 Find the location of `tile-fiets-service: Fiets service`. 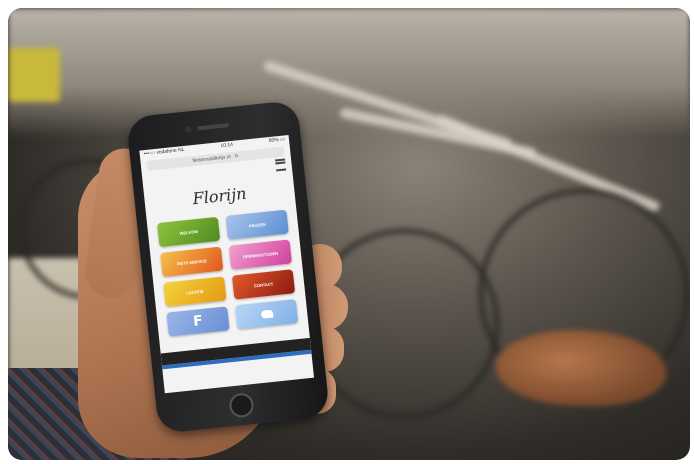

tile-fiets-service: Fiets service is located at coordinates (192, 261).